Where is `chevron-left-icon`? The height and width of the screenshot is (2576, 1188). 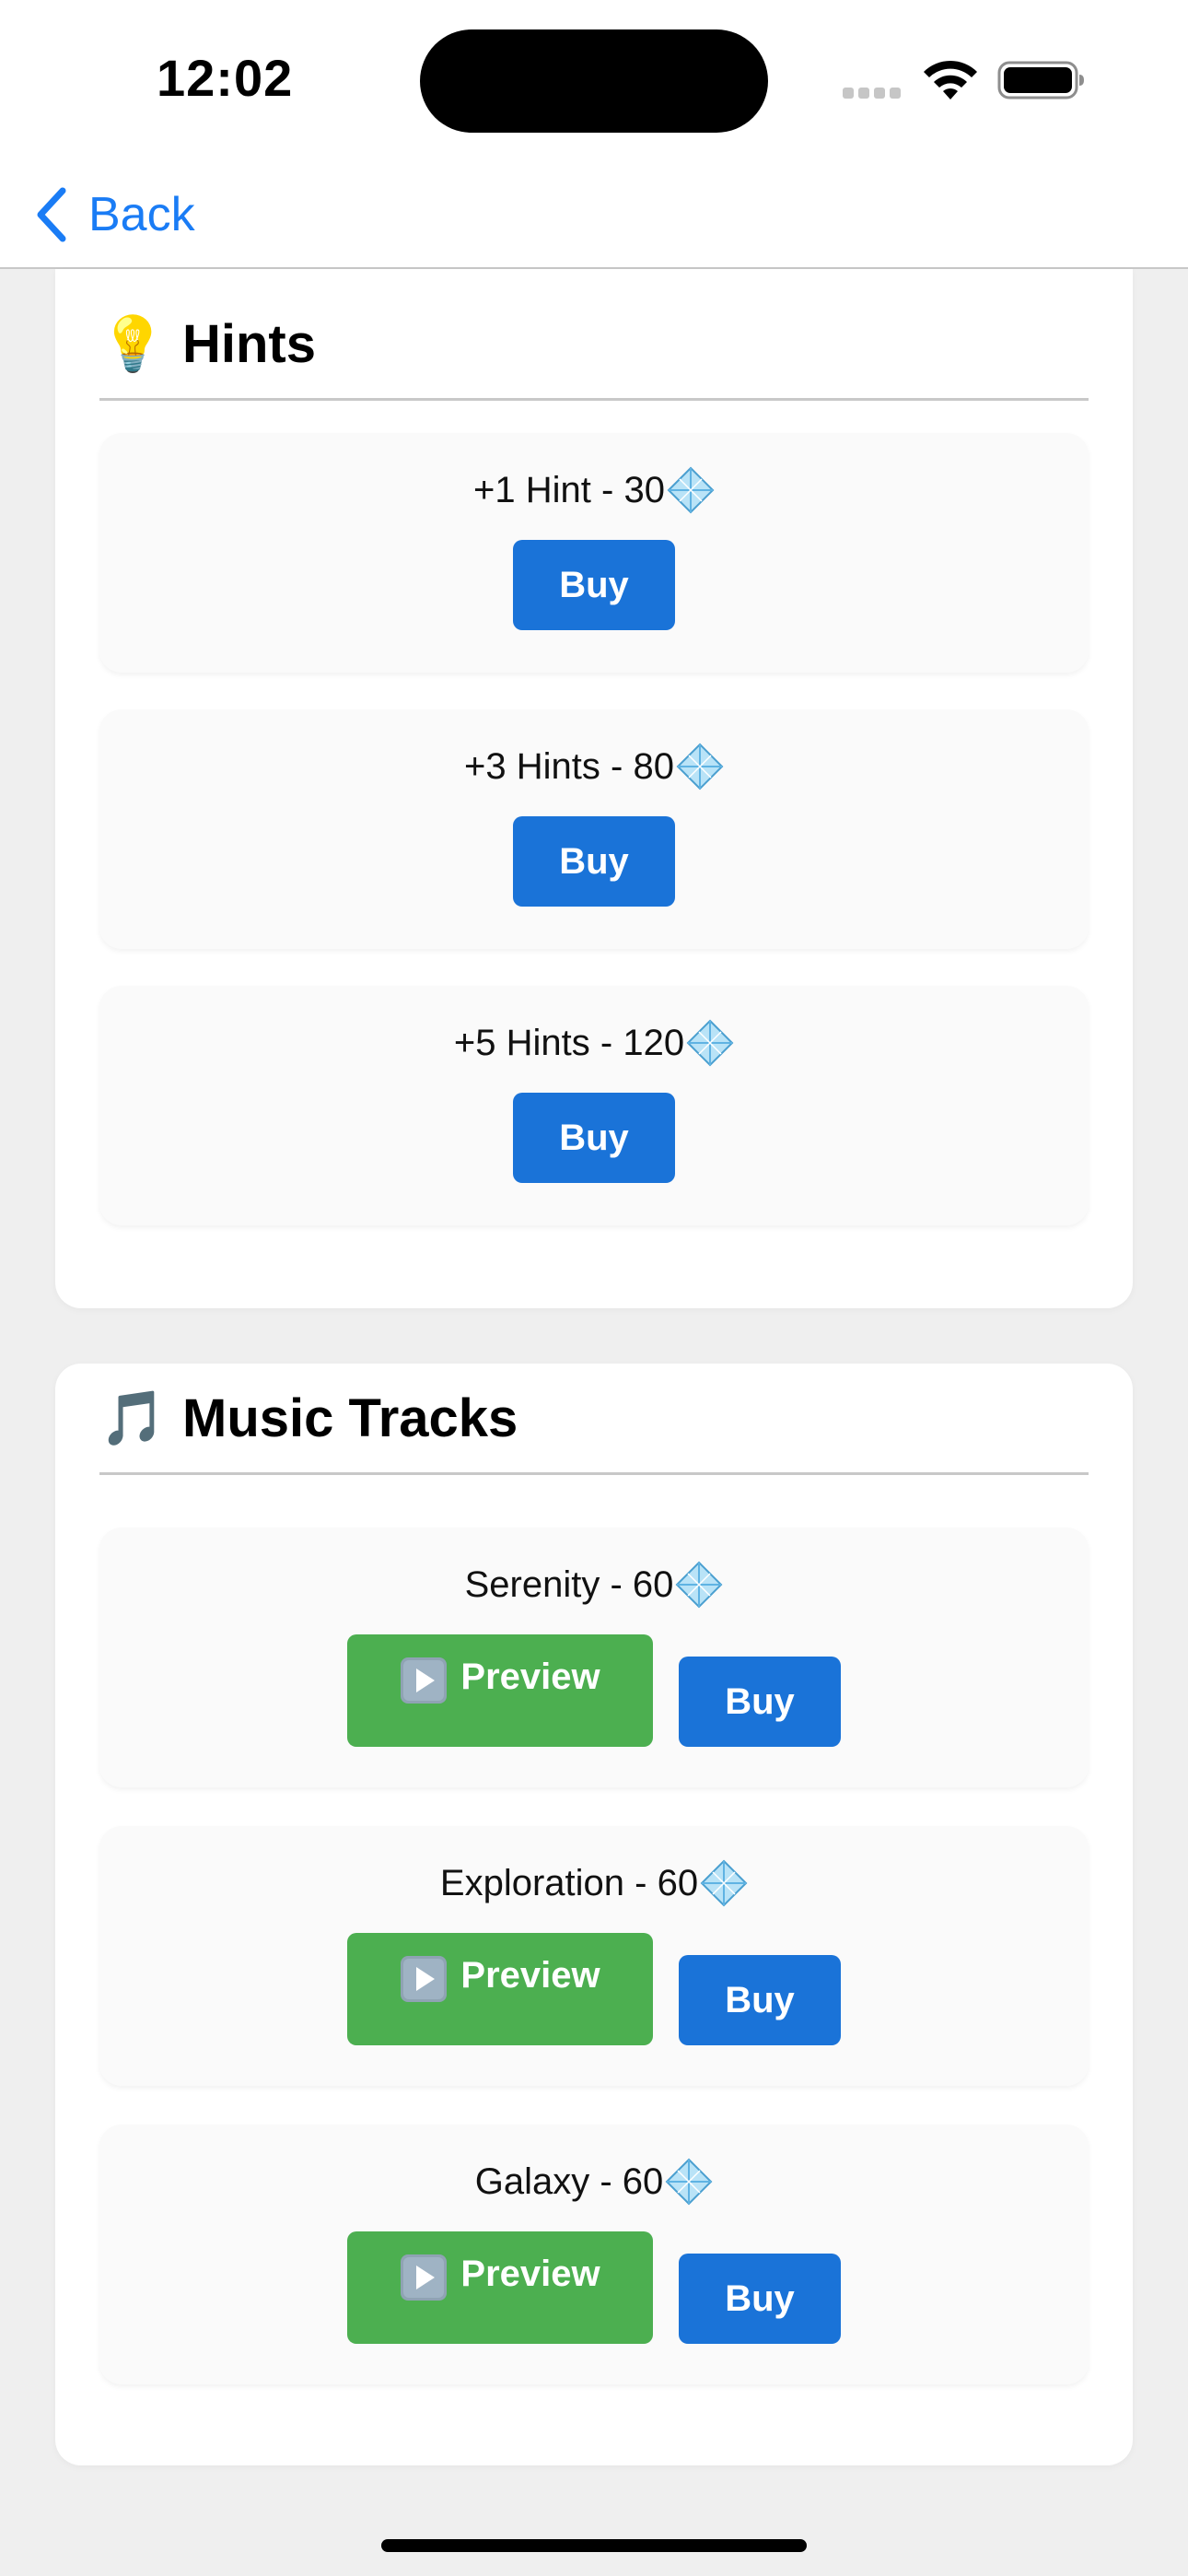
chevron-left-icon is located at coordinates (51, 214).